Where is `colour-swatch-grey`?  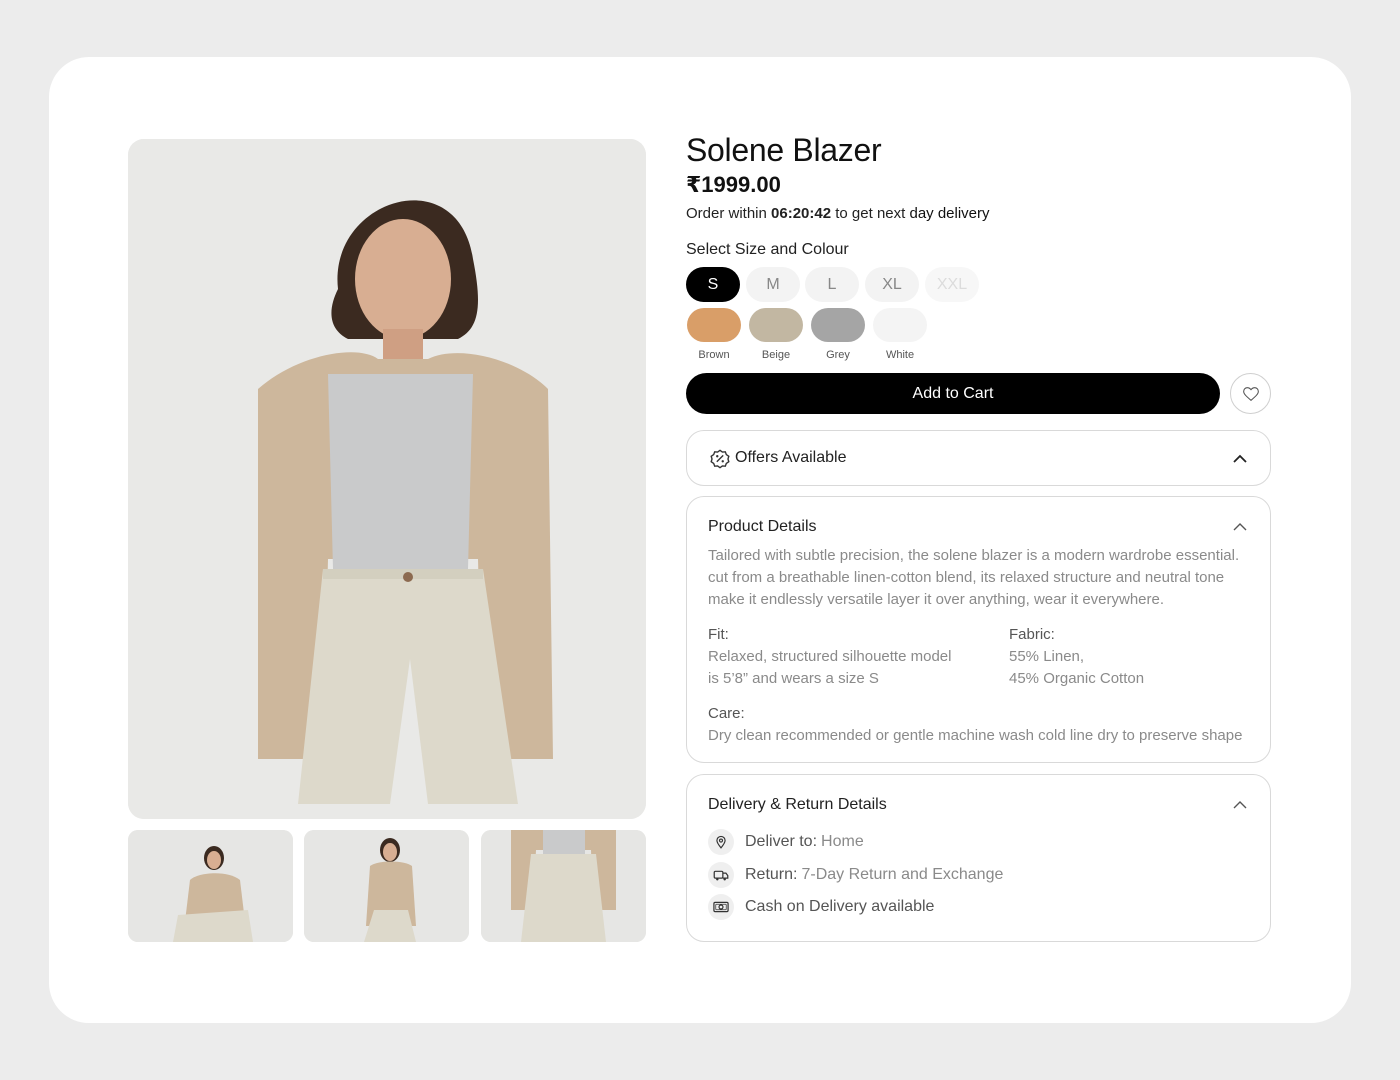 colour-swatch-grey is located at coordinates (838, 325).